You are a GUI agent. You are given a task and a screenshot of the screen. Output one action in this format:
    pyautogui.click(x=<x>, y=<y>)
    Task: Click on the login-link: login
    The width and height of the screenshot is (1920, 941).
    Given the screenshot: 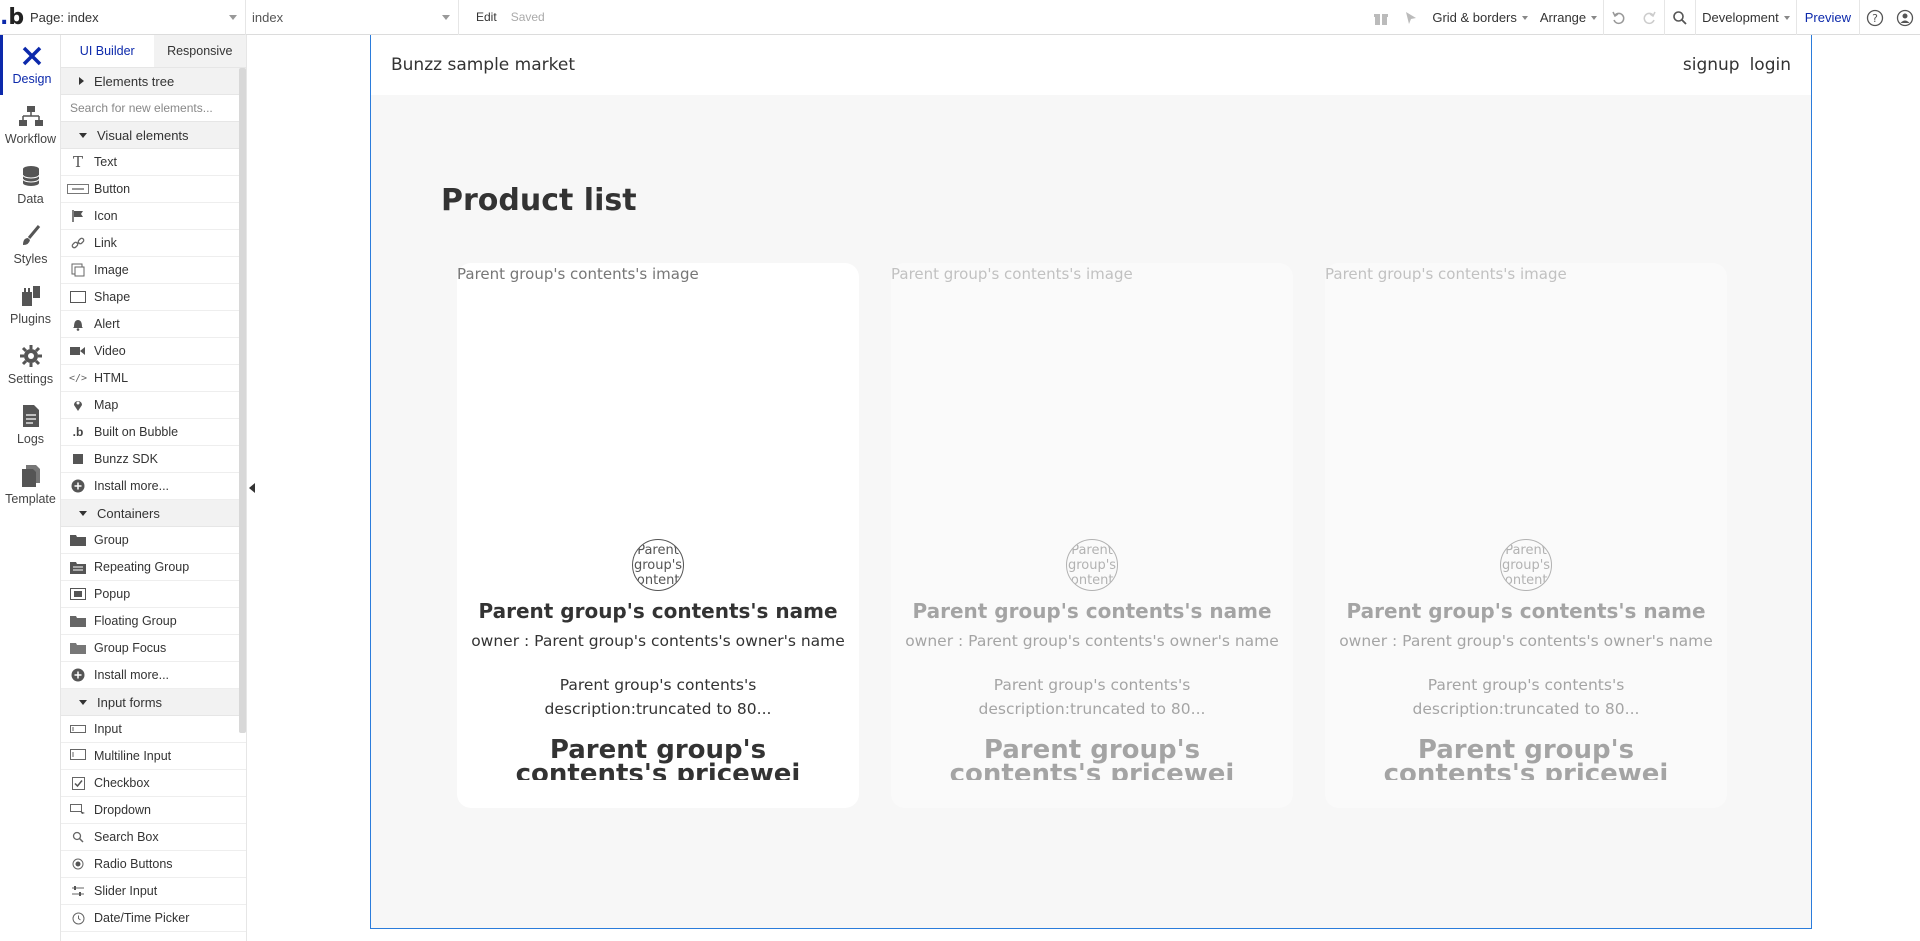 What is the action you would take?
    pyautogui.click(x=1770, y=65)
    